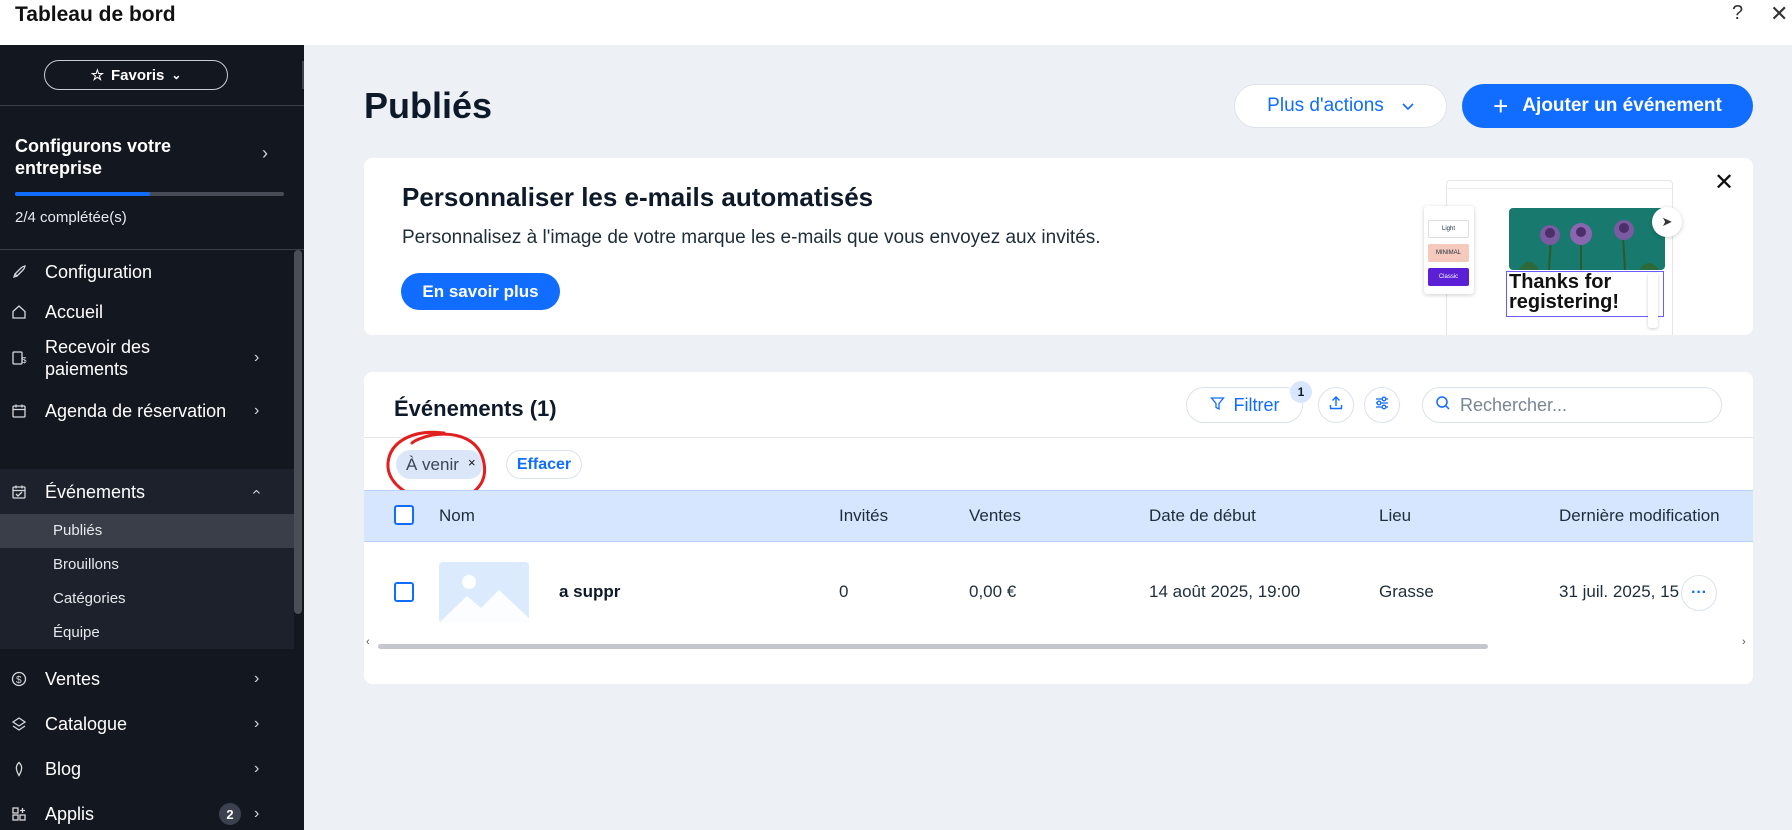  I want to click on sidebar-item-label: Configuration, so click(99, 272).